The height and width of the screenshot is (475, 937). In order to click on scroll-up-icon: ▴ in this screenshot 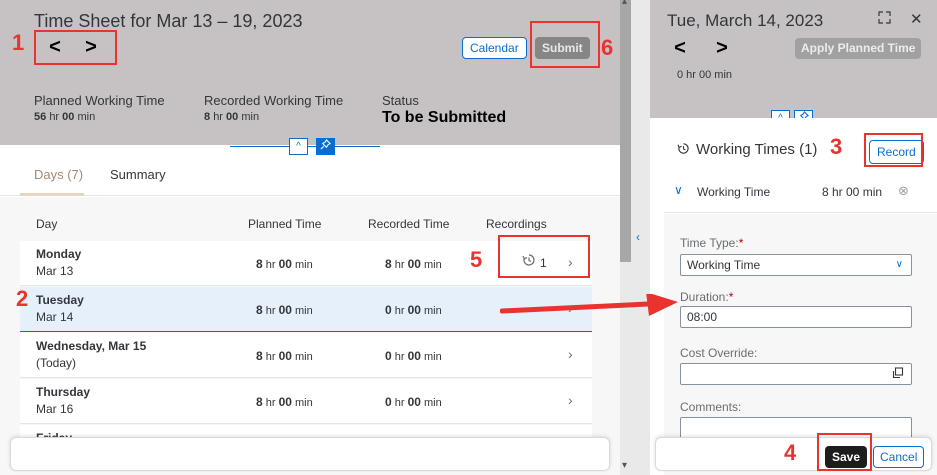, I will do `click(624, 3)`.